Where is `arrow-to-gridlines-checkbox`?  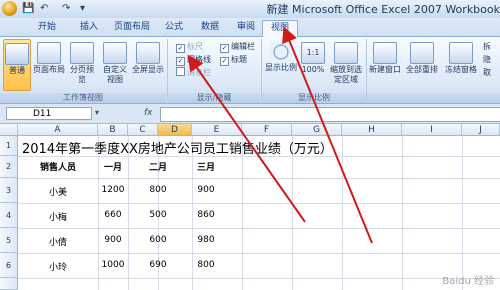
arrow-to-gridlines-checkbox is located at coordinates (246, 138).